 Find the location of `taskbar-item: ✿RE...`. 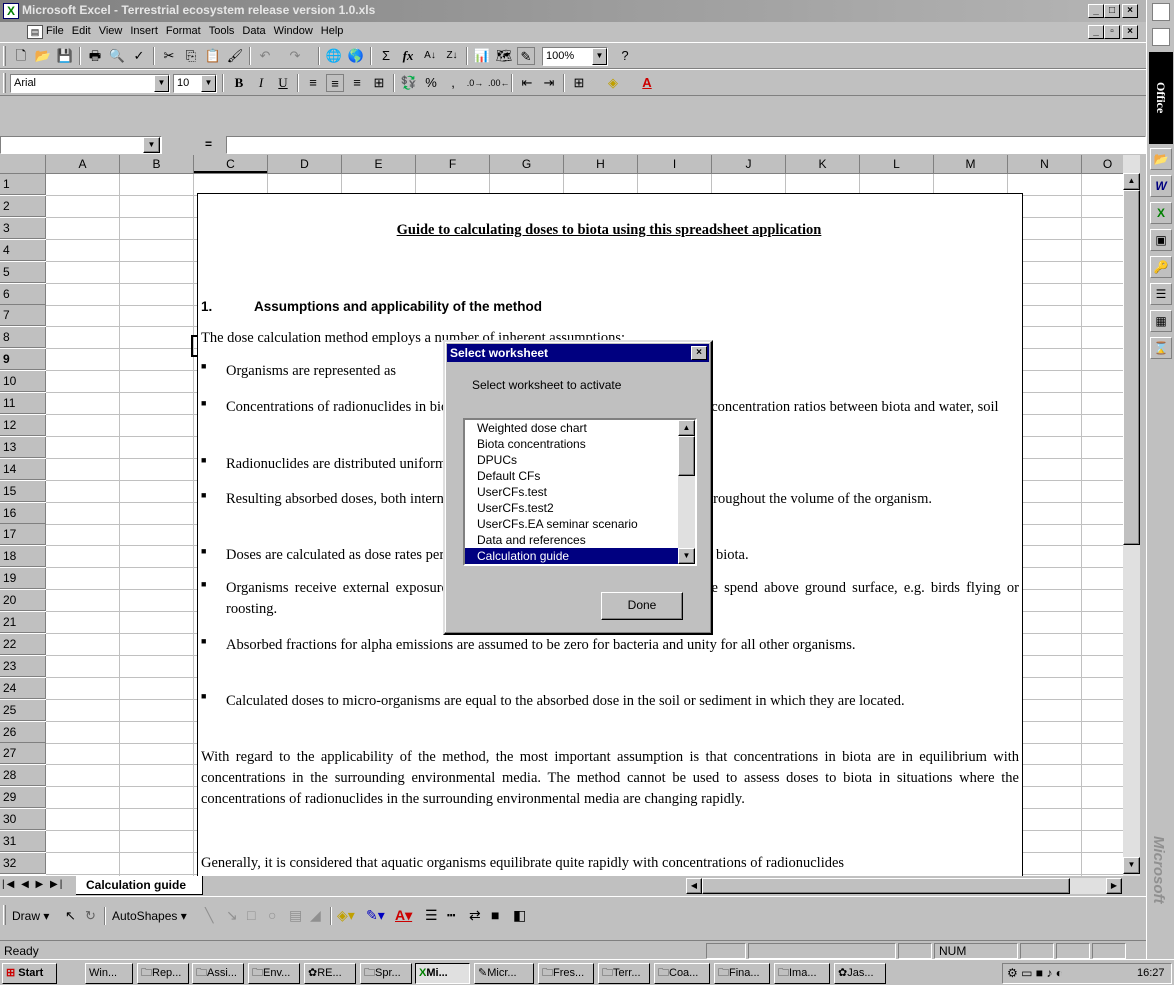

taskbar-item: ✿RE... is located at coordinates (330, 973).